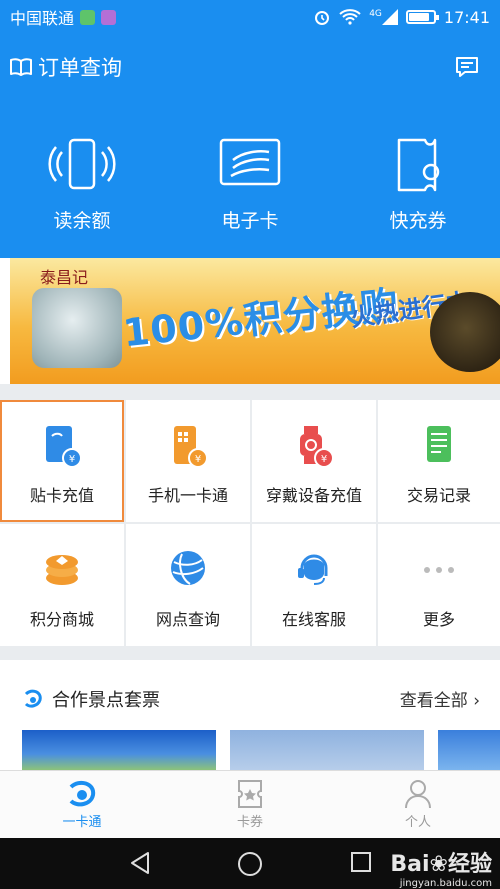 Image resolution: width=500 pixels, height=889 pixels. I want to click on tile-online-support: 在线客服, so click(314, 585).